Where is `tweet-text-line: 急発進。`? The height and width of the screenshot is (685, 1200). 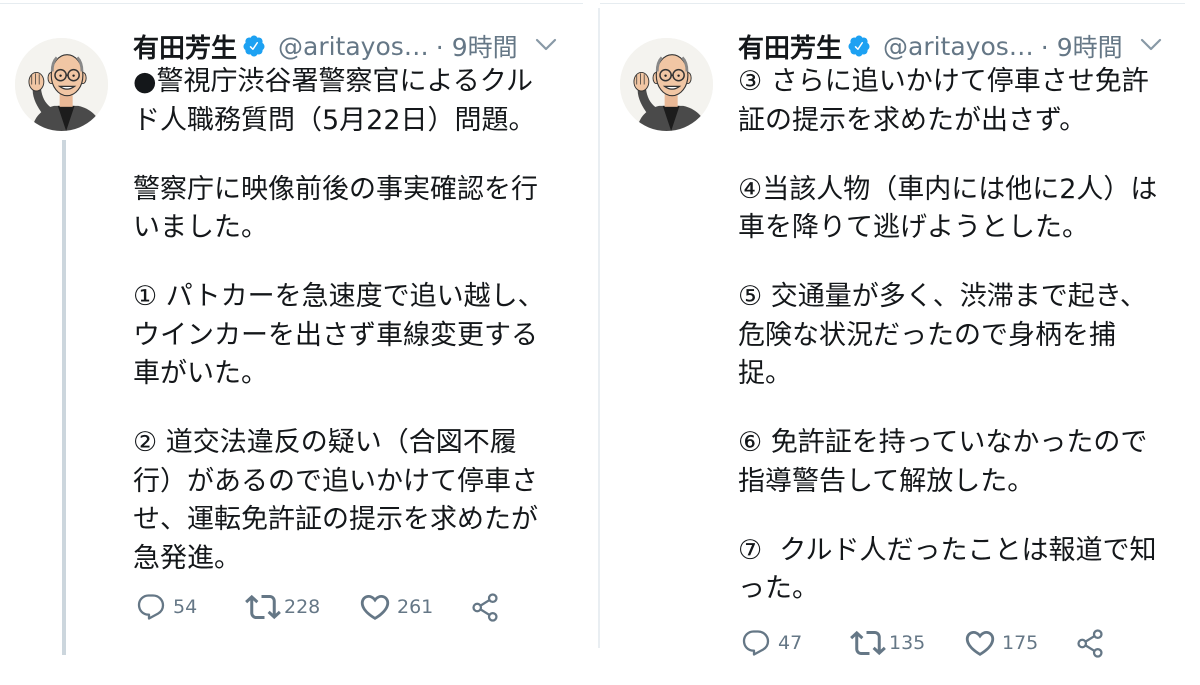
tweet-text-line: 急発進。 is located at coordinates (187, 558).